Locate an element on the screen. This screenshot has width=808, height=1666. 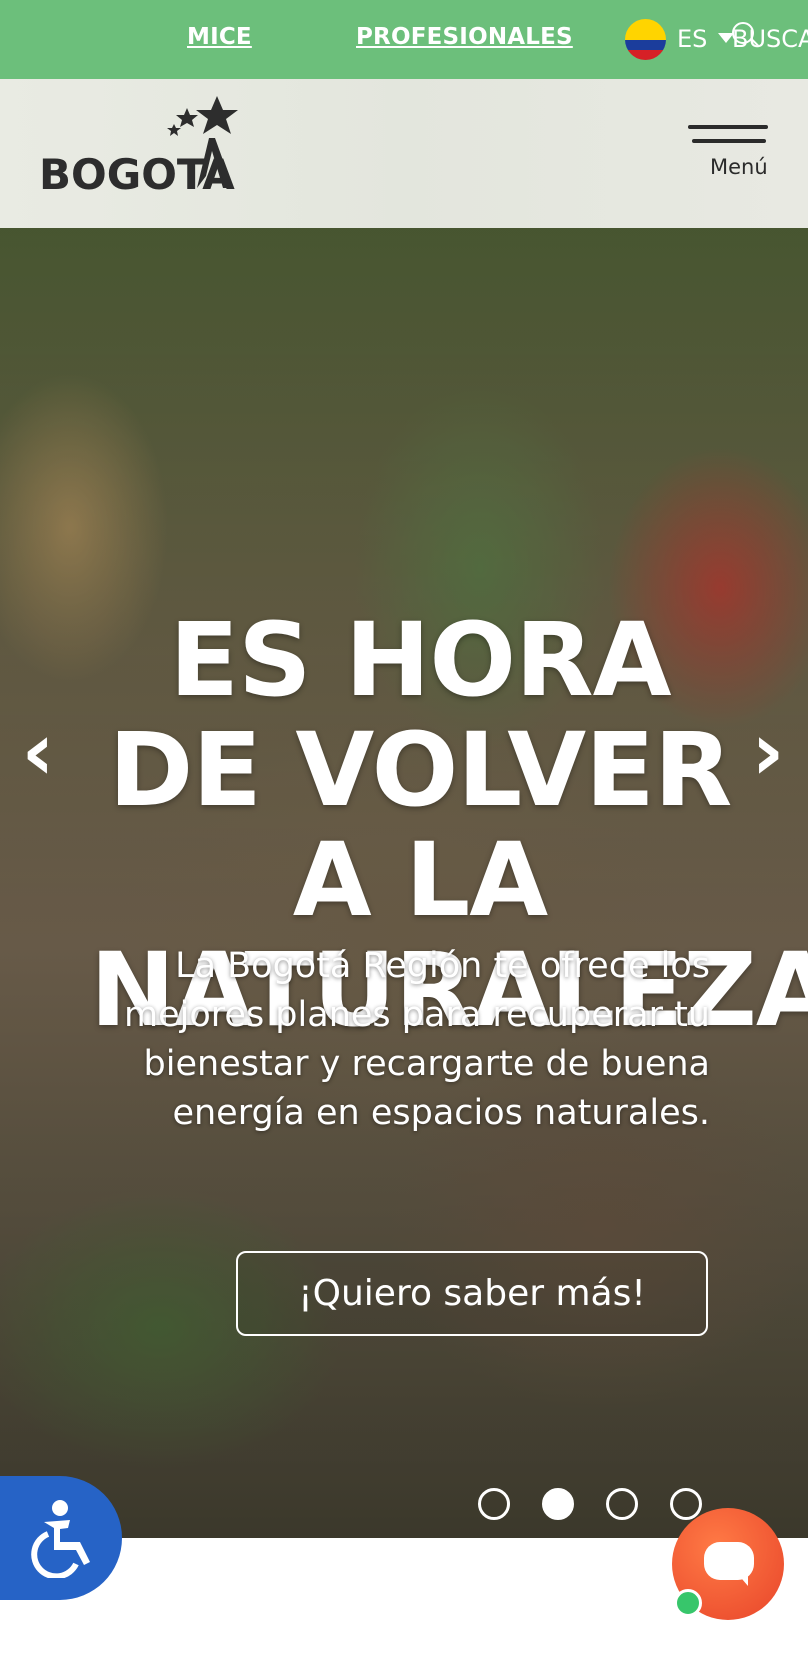
carousel-dot-active is located at coordinates (558, 1504).